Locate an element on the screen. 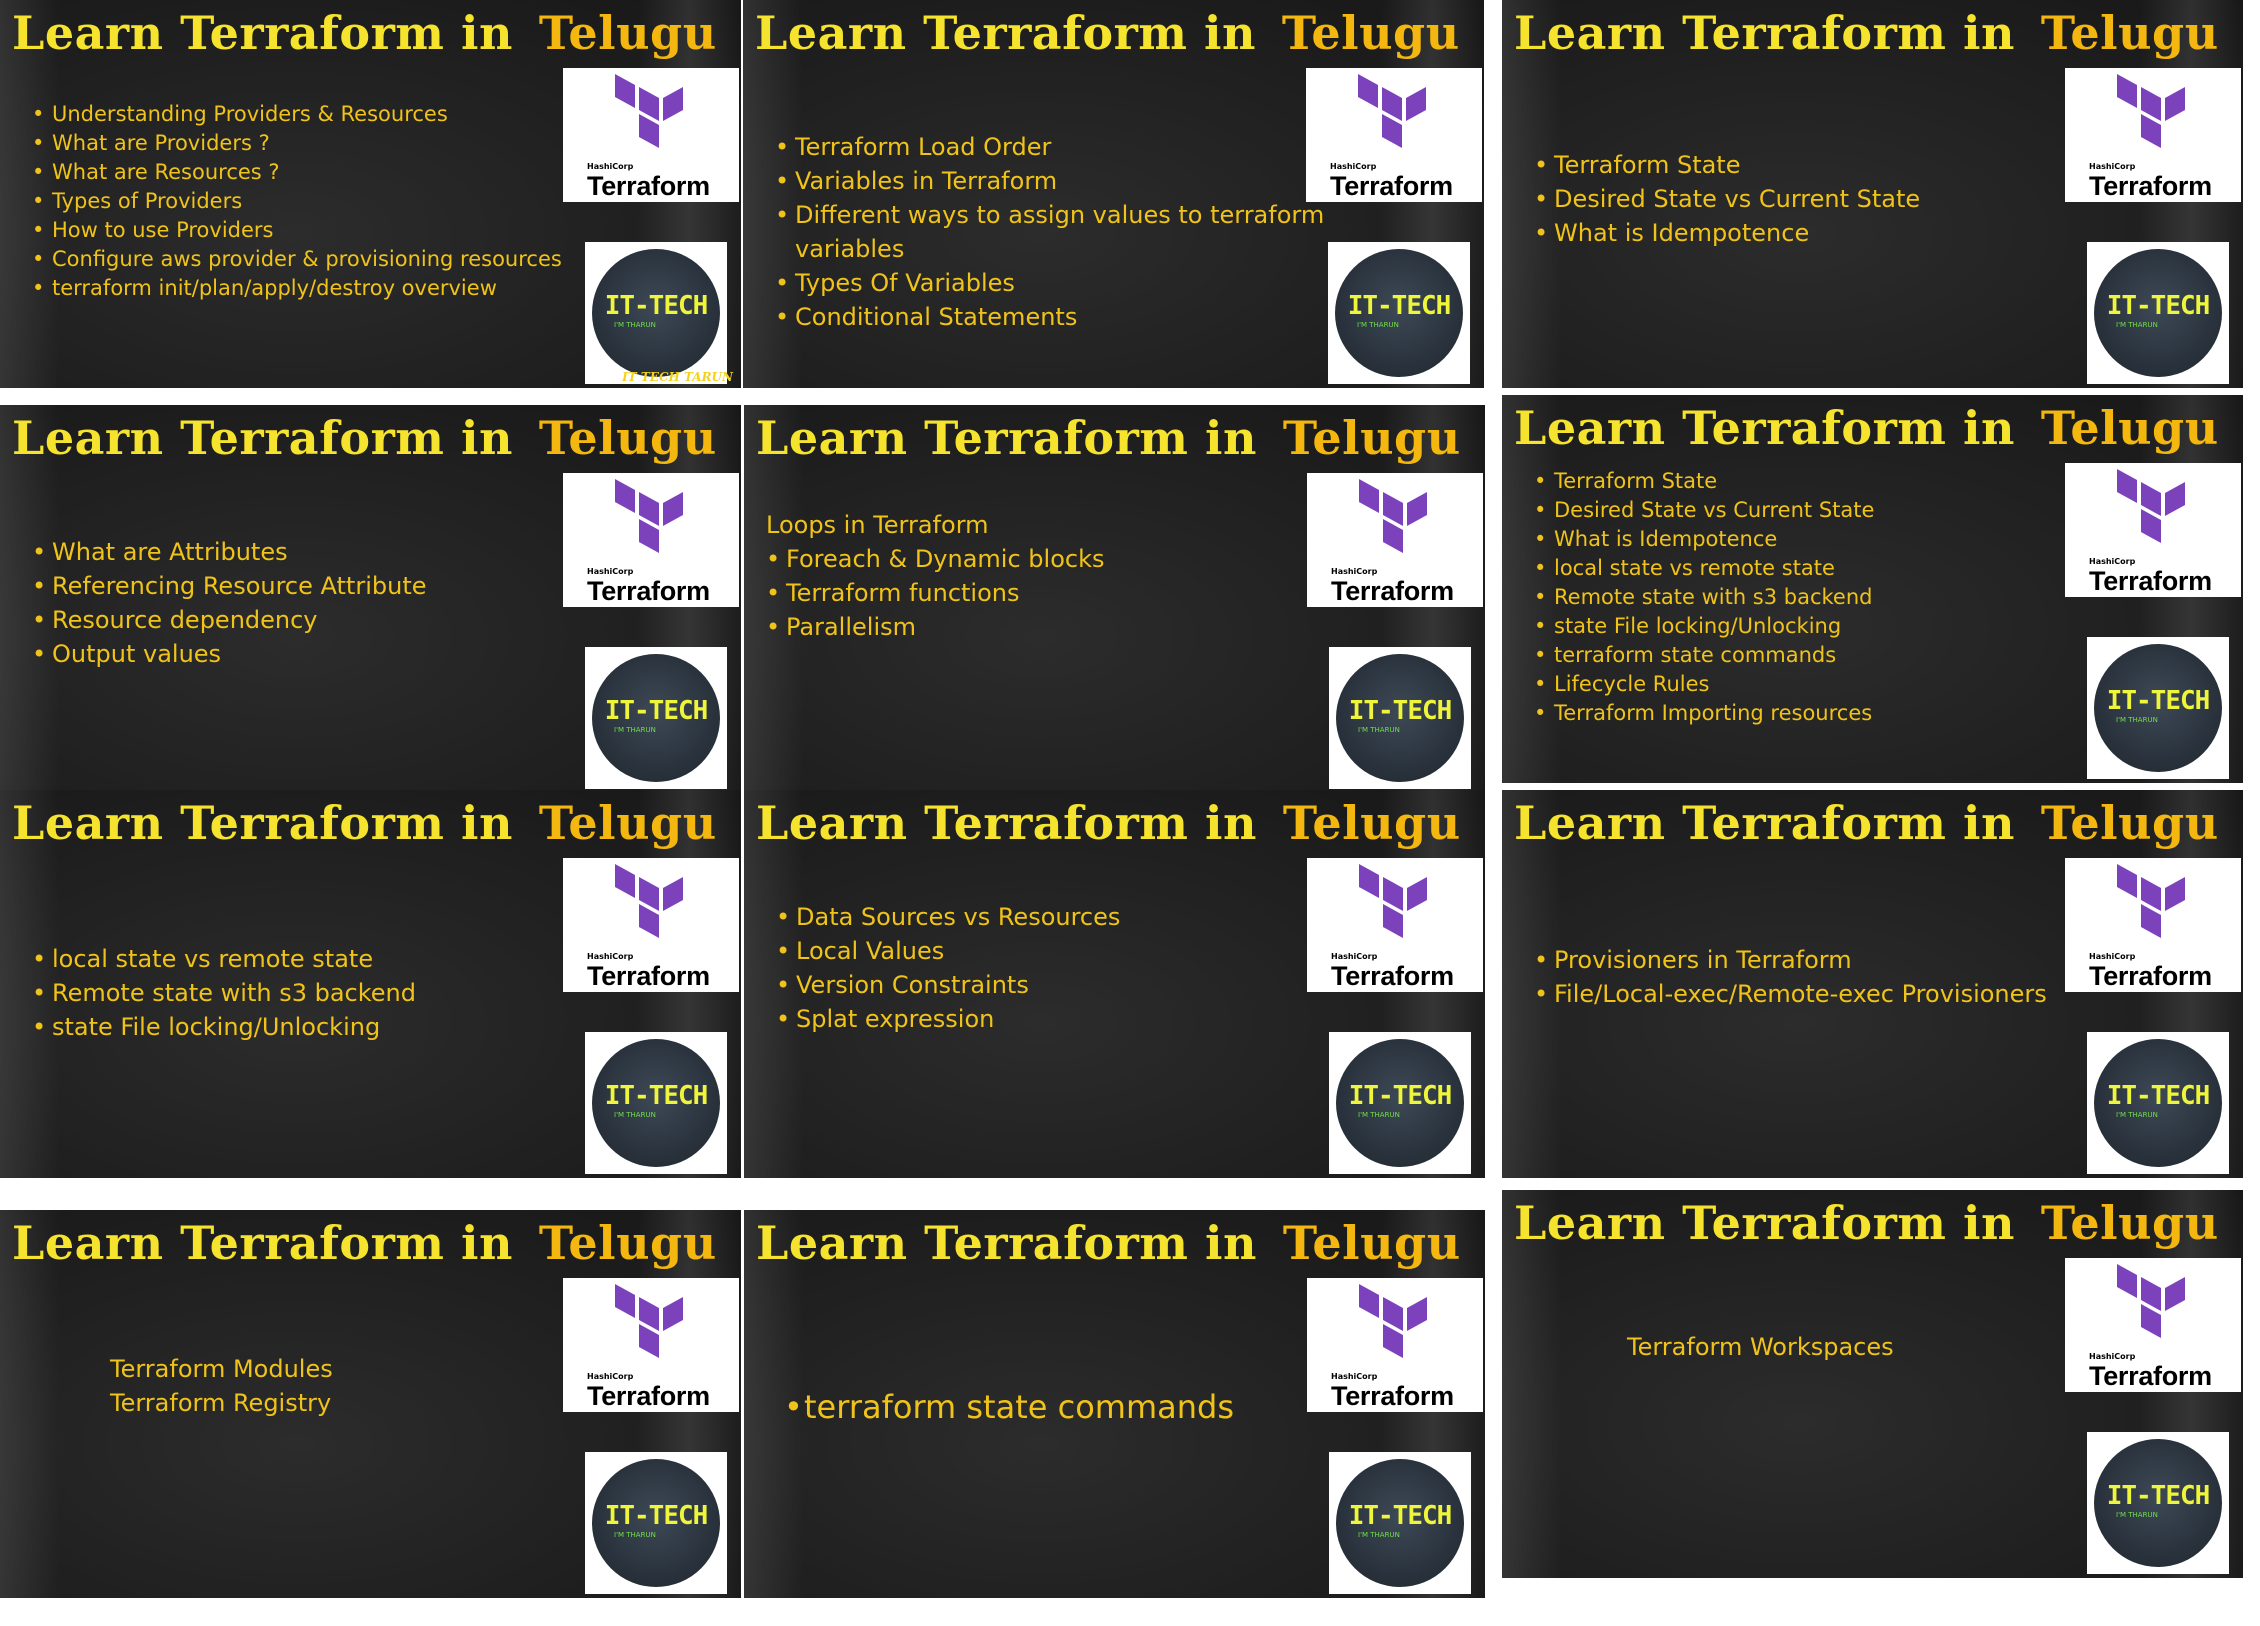 Image resolution: width=2260 pixels, height=1626 pixels. slide-bullet: Variables in Terraform is located at coordinates (1055, 181).